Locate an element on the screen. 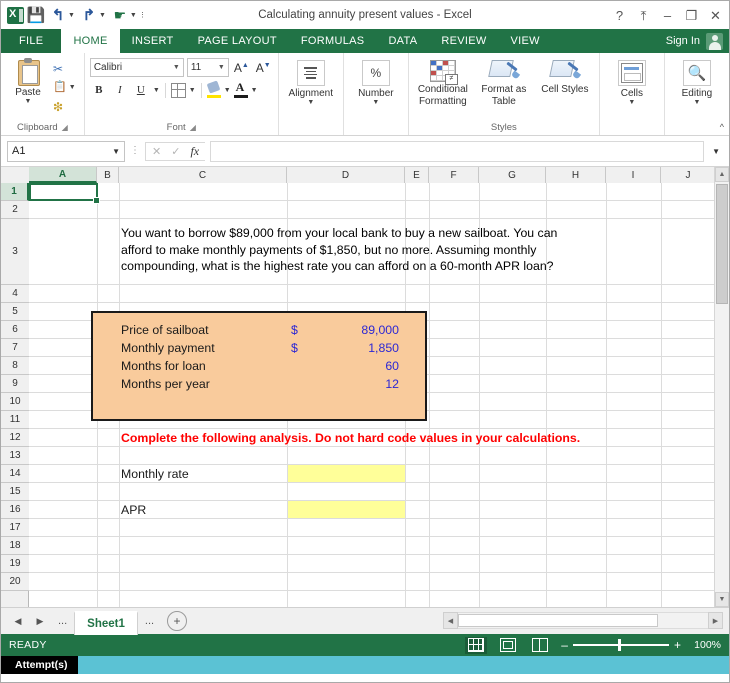  row-header-19: 19 is located at coordinates (15, 564).